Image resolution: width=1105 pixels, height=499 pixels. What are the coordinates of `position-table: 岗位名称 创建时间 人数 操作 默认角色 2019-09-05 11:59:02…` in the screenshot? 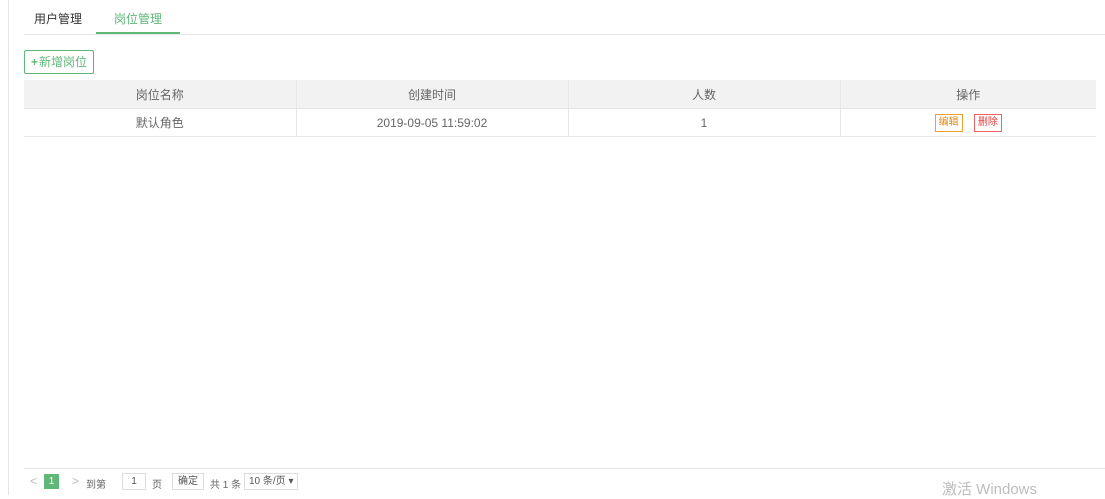 It's located at (560, 108).